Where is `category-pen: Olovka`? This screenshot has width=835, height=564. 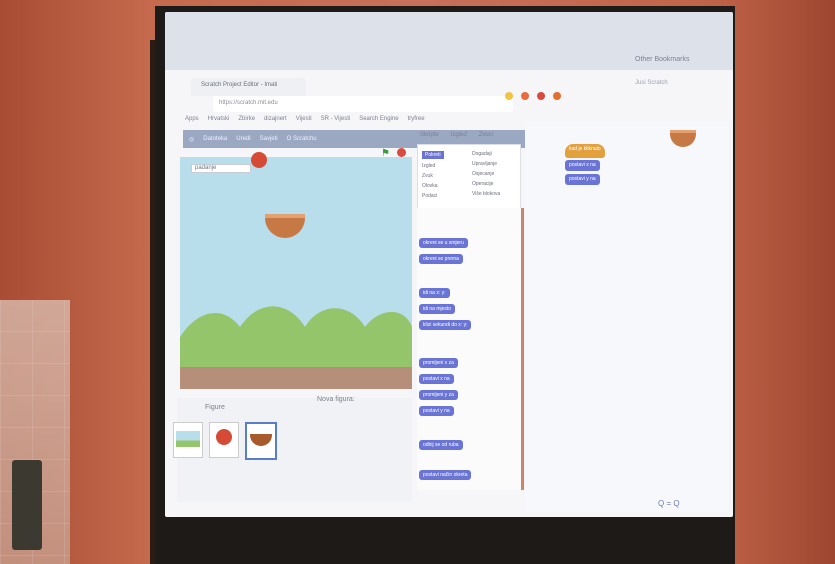 category-pen: Olovka is located at coordinates (430, 186).